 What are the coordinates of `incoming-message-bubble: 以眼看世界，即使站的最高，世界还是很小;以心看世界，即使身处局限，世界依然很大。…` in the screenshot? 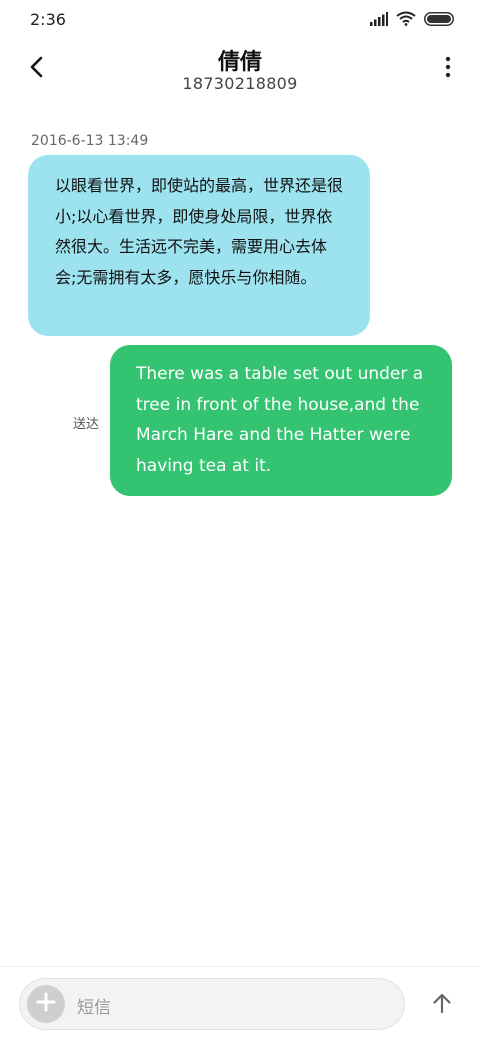 It's located at (199, 245).